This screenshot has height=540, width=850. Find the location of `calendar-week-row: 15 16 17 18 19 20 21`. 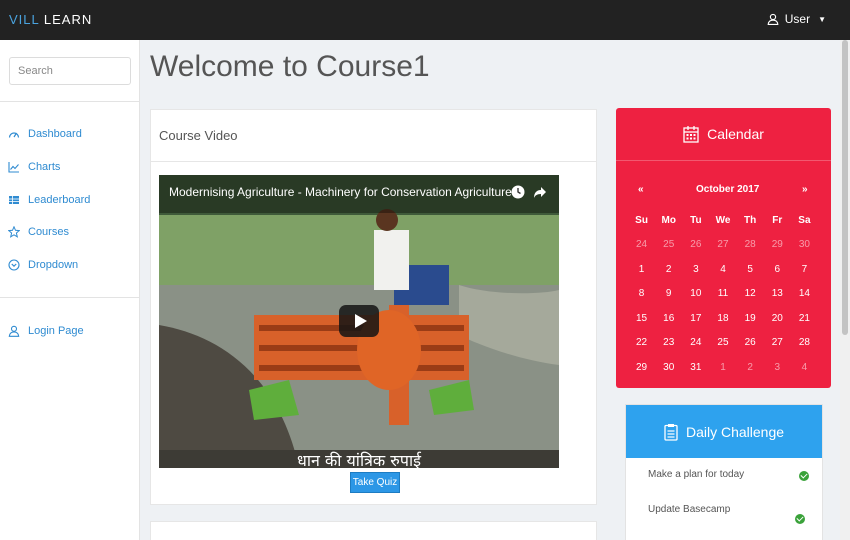

calendar-week-row: 15 16 17 18 19 20 21 is located at coordinates (723, 318).